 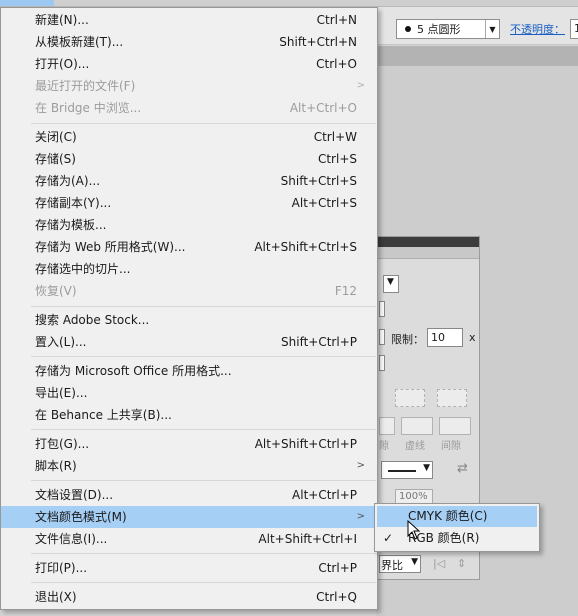 What do you see at coordinates (492, 29) in the screenshot?
I see `chevron-down-icon: ▼` at bounding box center [492, 29].